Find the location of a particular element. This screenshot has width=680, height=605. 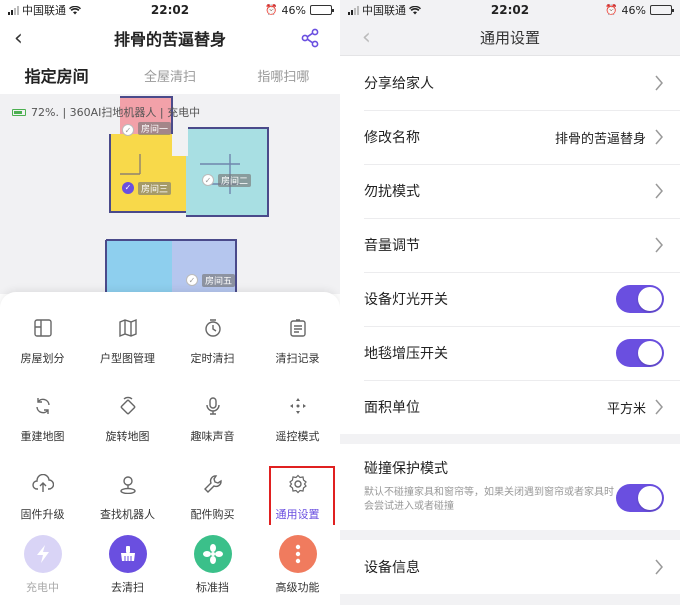

room-2-area is located at coordinates (227, 172).